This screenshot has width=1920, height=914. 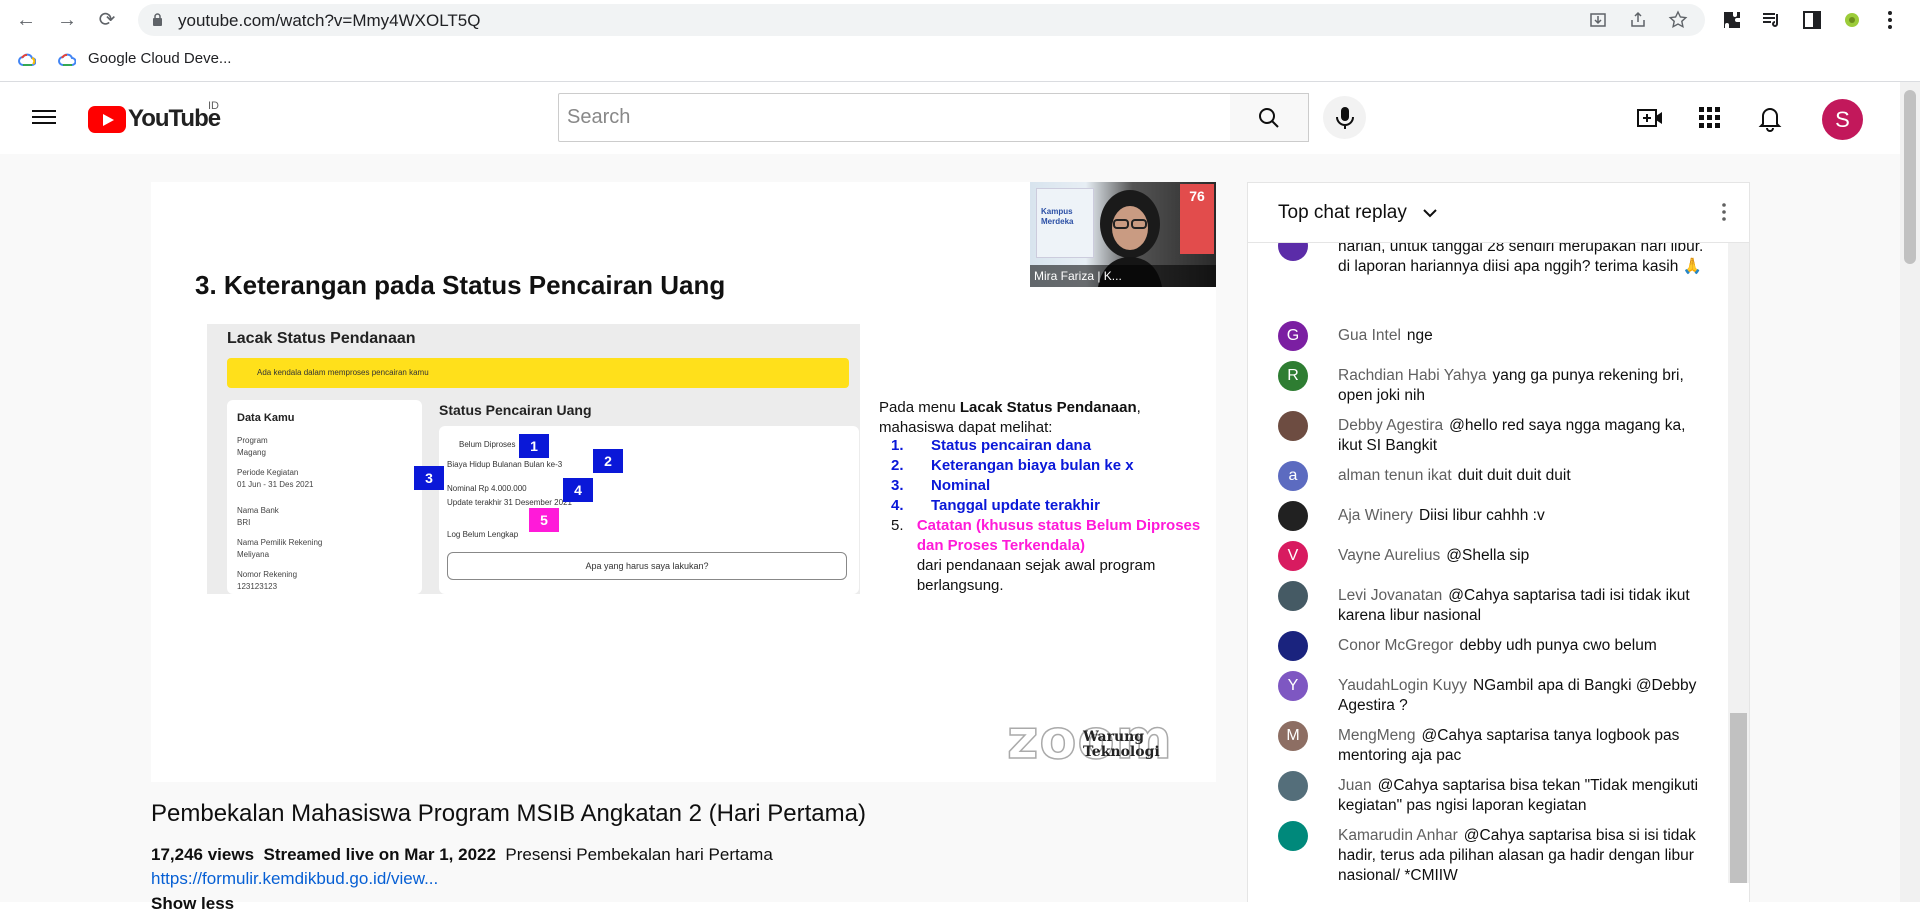 I want to click on reload-icon: ⟳, so click(x=107, y=20).